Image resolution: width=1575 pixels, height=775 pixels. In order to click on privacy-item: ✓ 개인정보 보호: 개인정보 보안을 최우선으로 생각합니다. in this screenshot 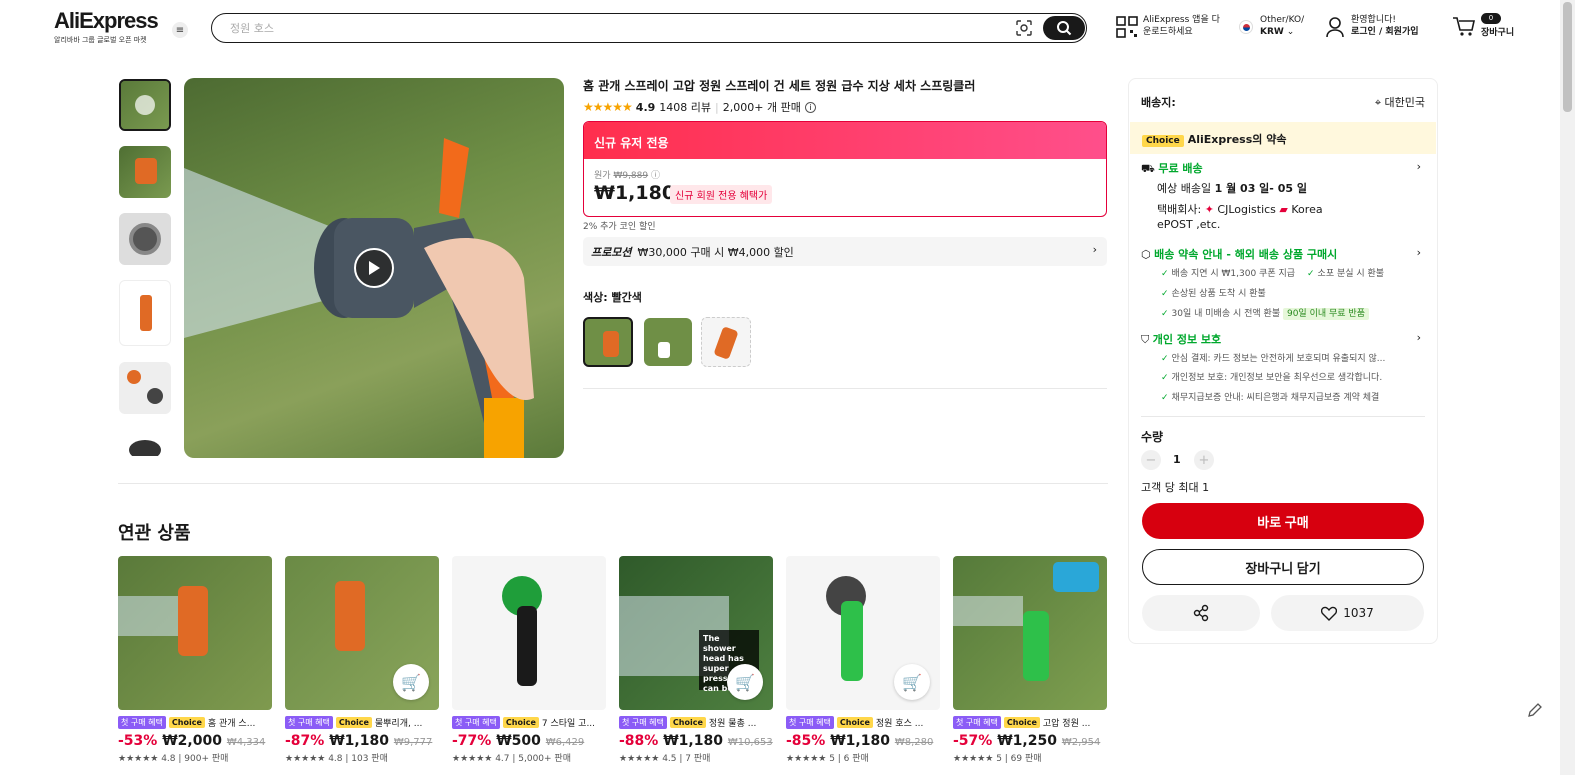, I will do `click(1271, 376)`.